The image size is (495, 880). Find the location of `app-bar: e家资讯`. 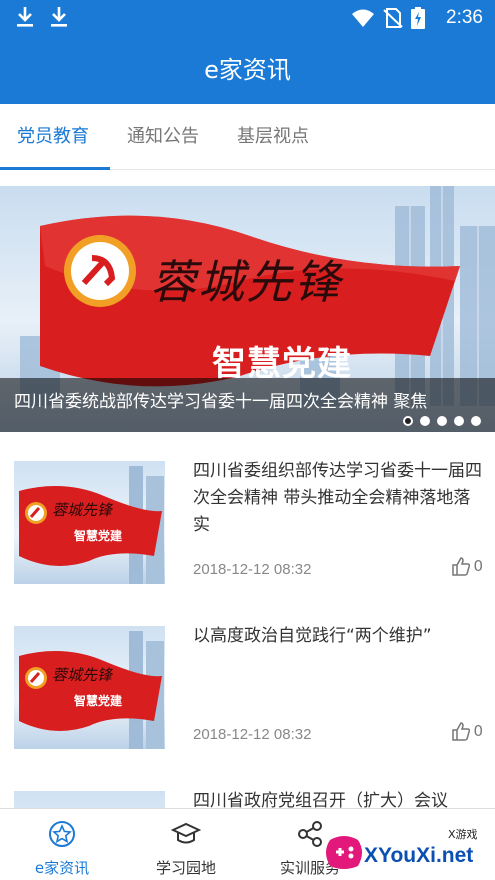

app-bar: e家资讯 is located at coordinates (247, 70).